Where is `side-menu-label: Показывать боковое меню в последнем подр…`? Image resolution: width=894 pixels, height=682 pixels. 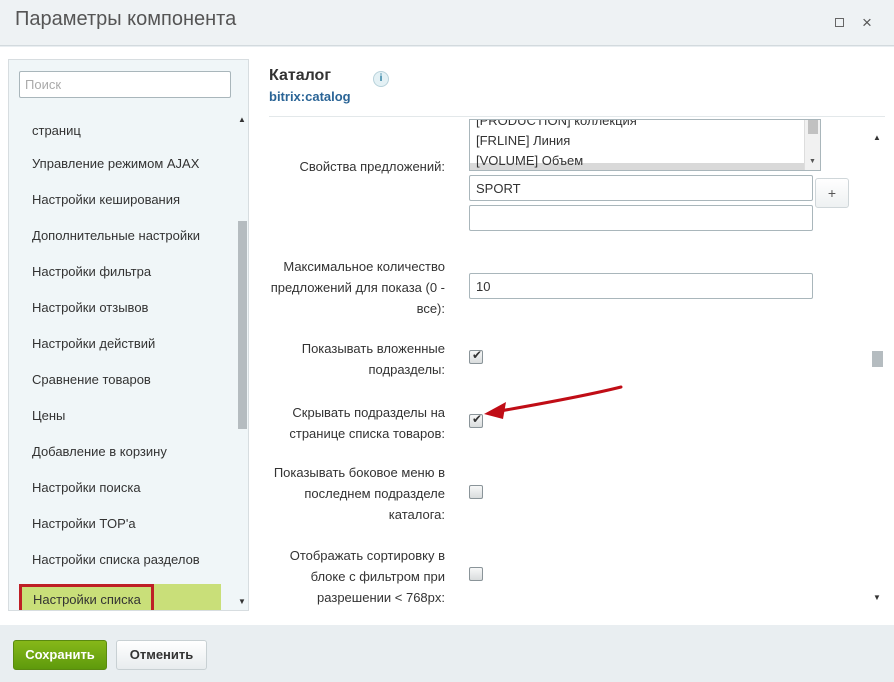
side-menu-label: Показывать боковое меню в последнем подр… is located at coordinates (359, 493).